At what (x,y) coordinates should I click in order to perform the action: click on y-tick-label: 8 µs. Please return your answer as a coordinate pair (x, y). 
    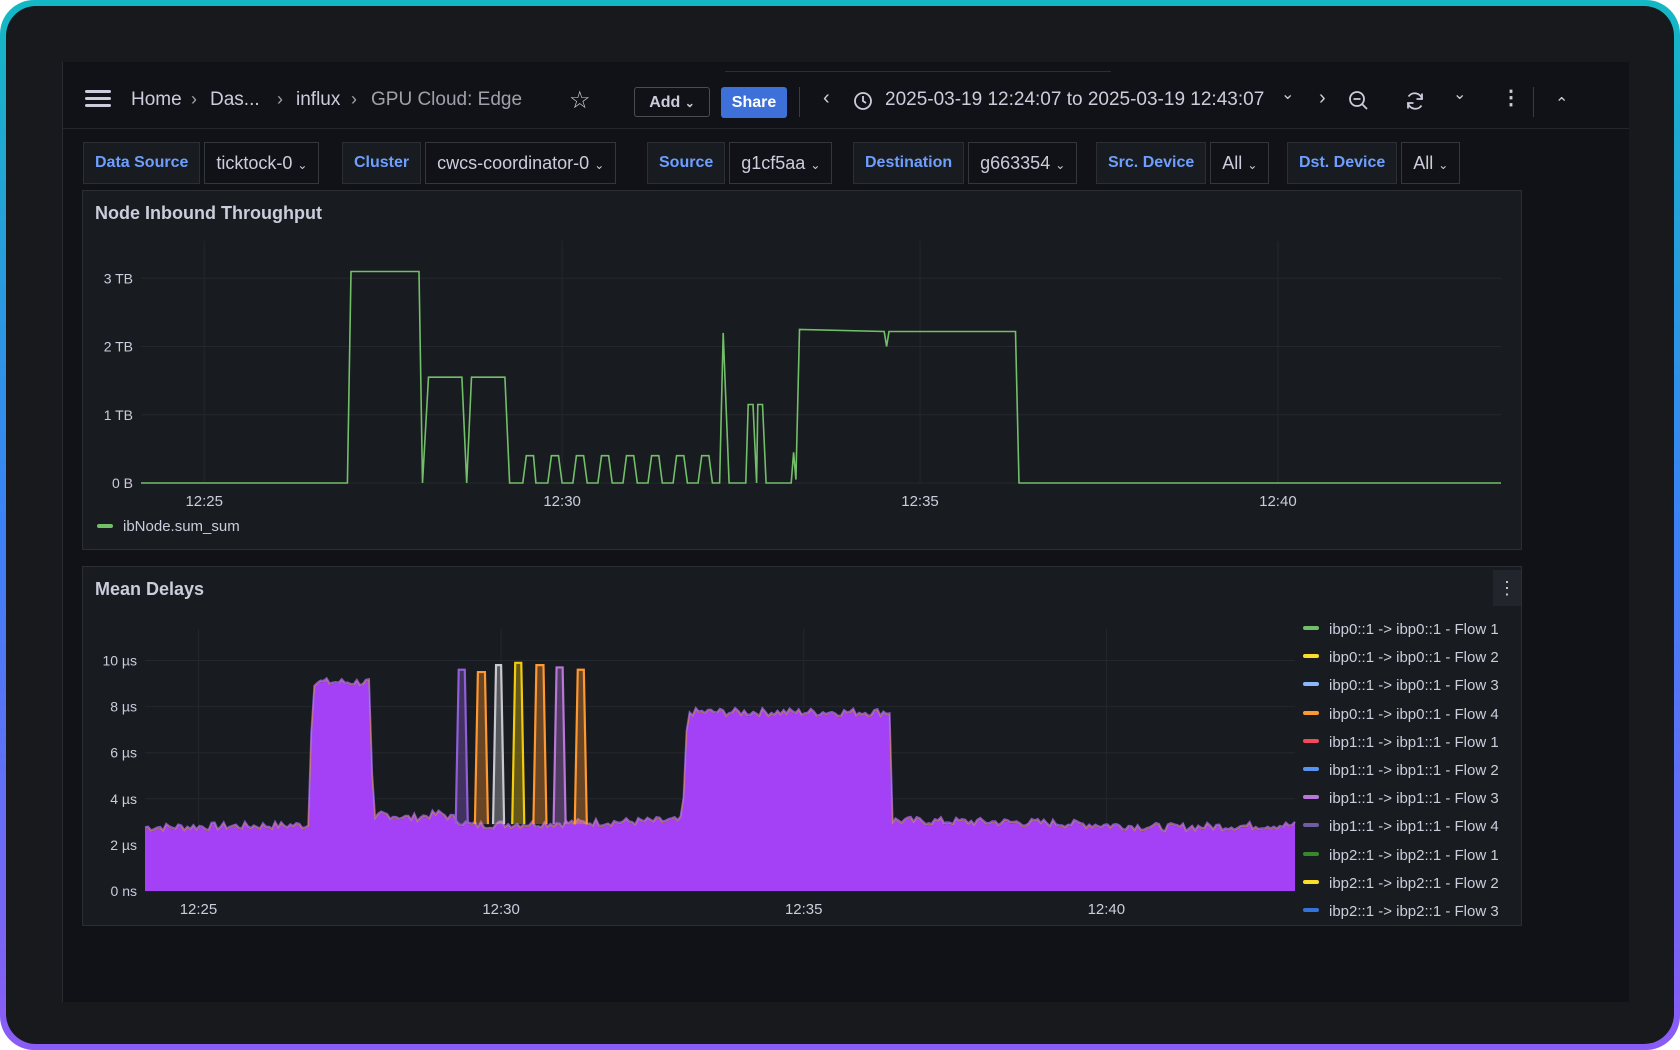
    Looking at the image, I should click on (123, 707).